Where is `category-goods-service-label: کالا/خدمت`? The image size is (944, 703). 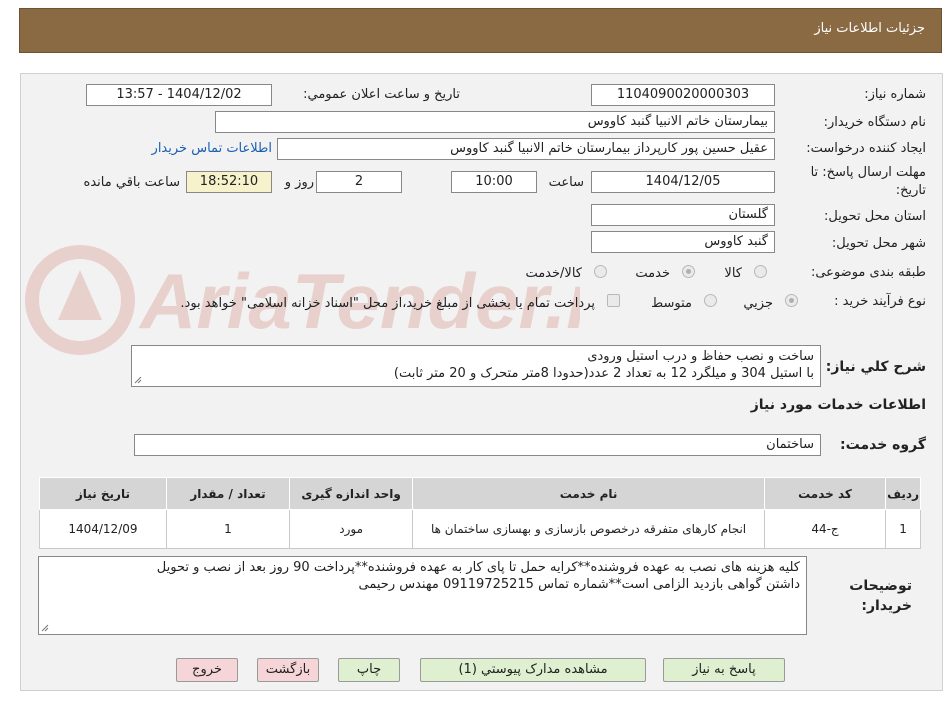 category-goods-service-label: کالا/خدمت is located at coordinates (553, 273).